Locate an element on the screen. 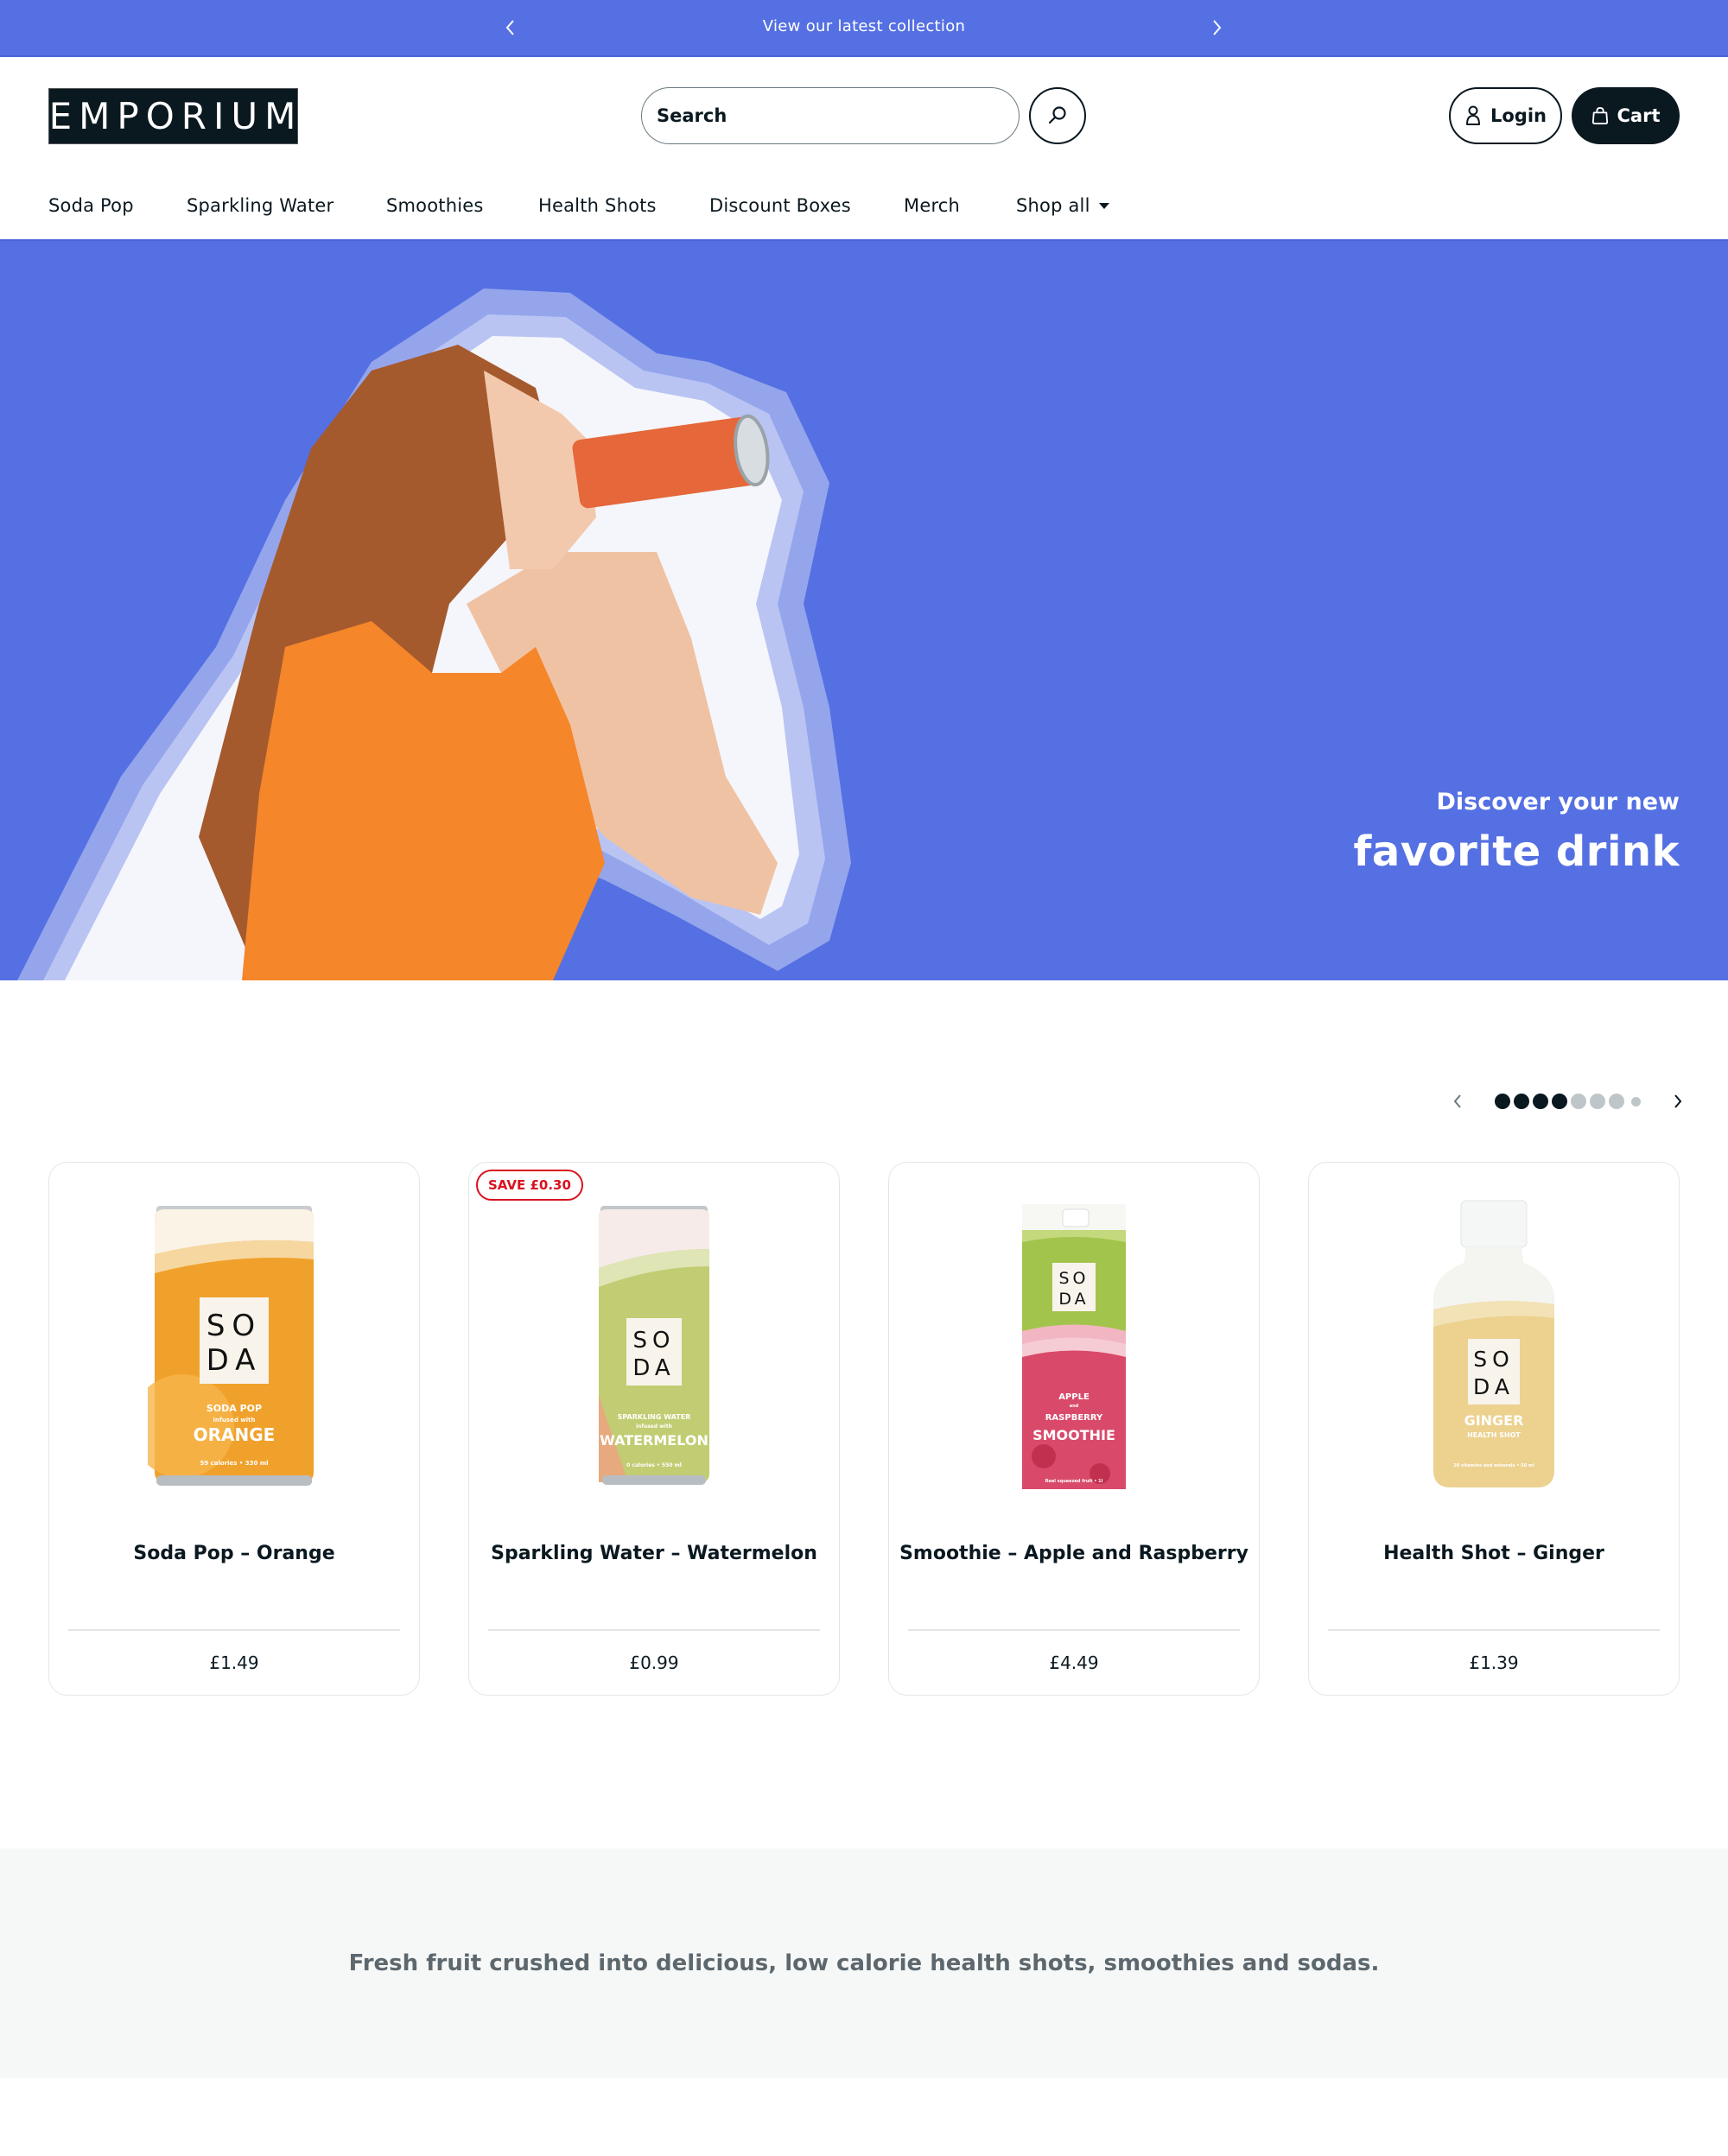 The width and height of the screenshot is (1728, 2156). logo-text: EMPORIUM is located at coordinates (175, 116).